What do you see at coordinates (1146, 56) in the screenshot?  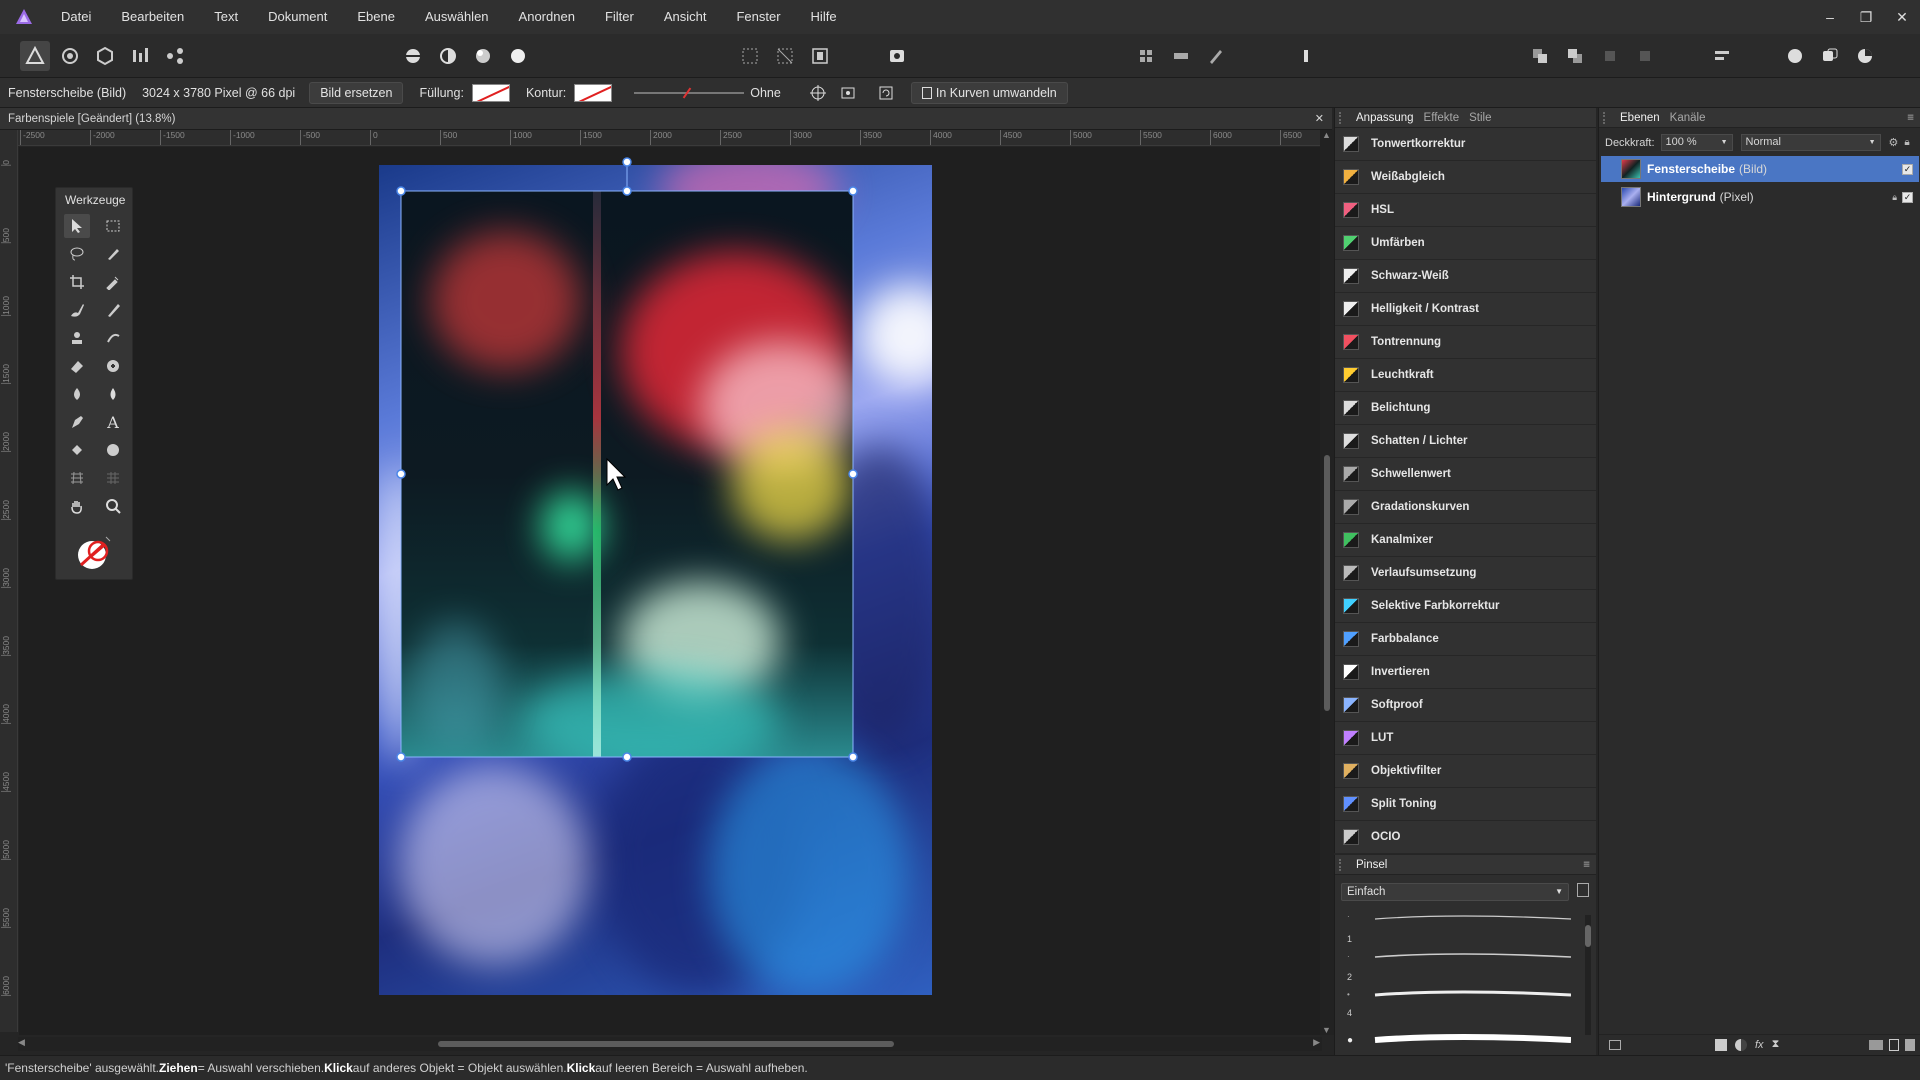 I see `snapping-icon` at bounding box center [1146, 56].